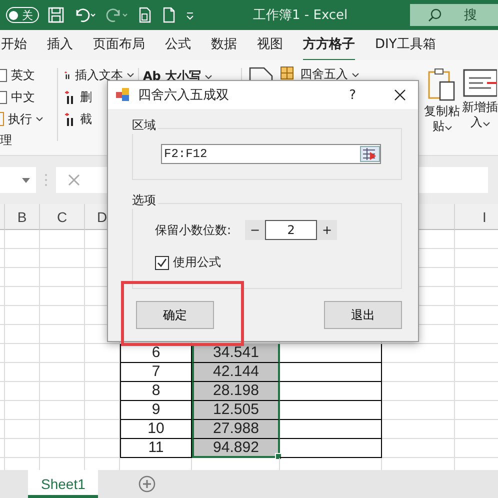 This screenshot has width=498, height=498. What do you see at coordinates (145, 15) in the screenshot?
I see `touch-mode-icon` at bounding box center [145, 15].